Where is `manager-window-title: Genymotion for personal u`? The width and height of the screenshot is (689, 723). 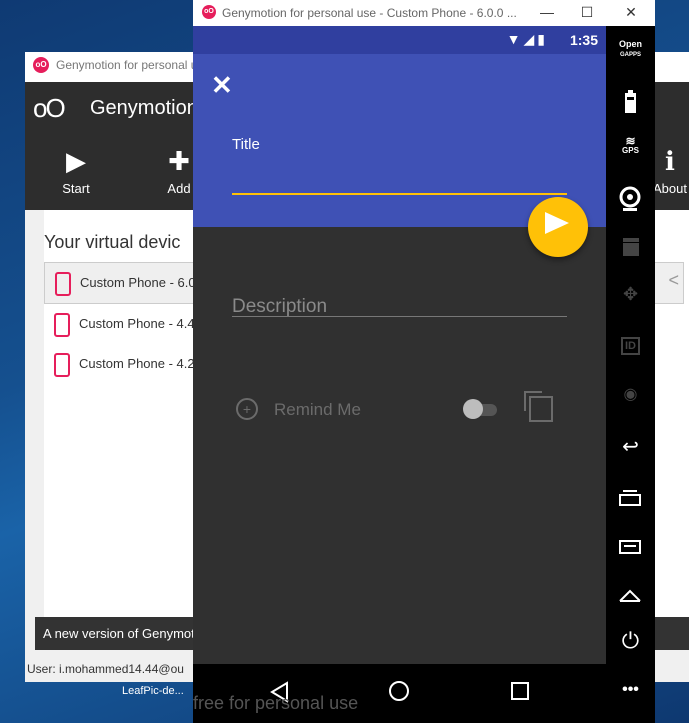
manager-window-title: Genymotion for personal u is located at coordinates (127, 65).